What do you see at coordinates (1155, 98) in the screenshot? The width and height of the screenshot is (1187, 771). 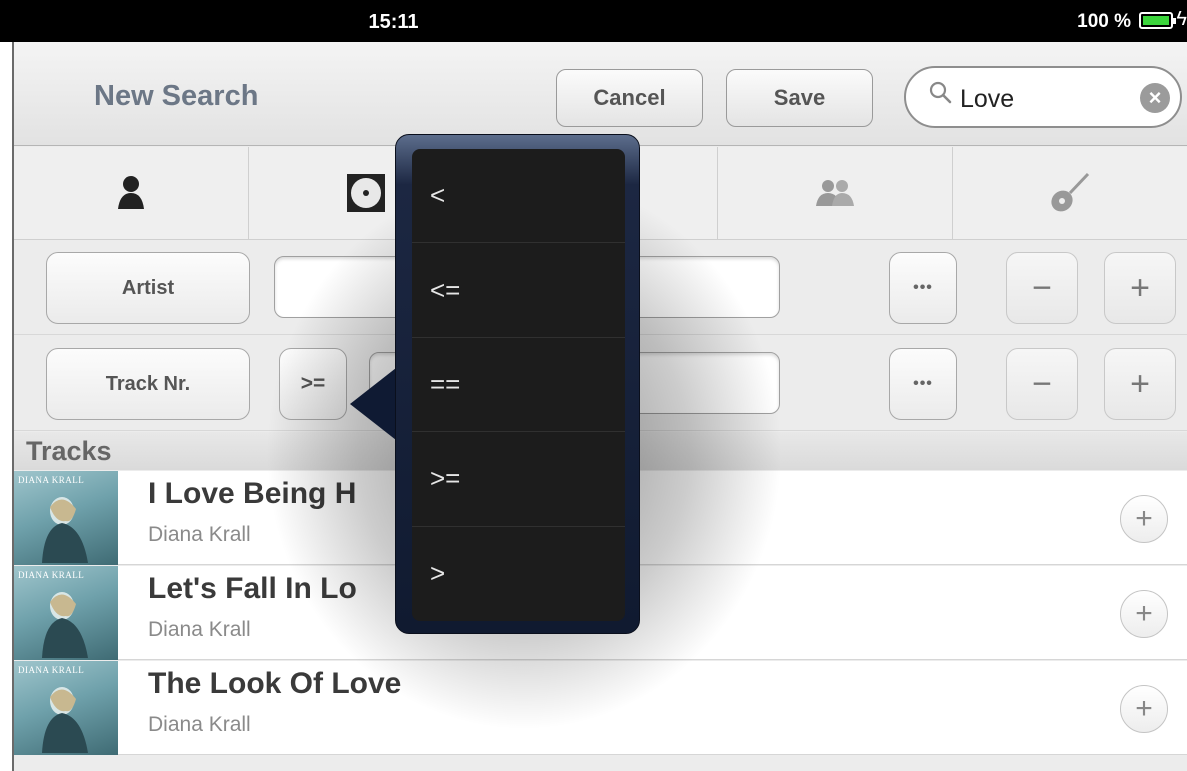 I see `clear-search-icon: ×` at bounding box center [1155, 98].